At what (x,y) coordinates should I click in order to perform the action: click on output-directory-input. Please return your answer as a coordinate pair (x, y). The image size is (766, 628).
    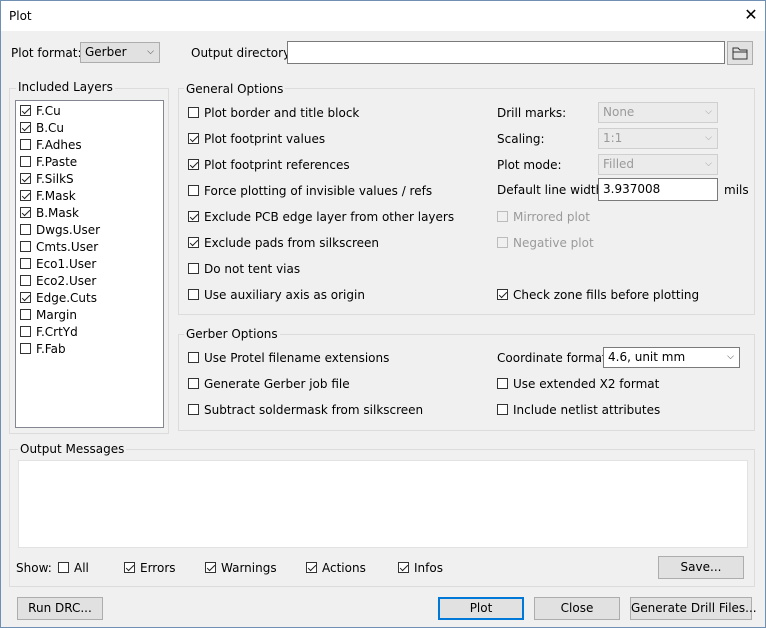
    Looking at the image, I should click on (506, 52).